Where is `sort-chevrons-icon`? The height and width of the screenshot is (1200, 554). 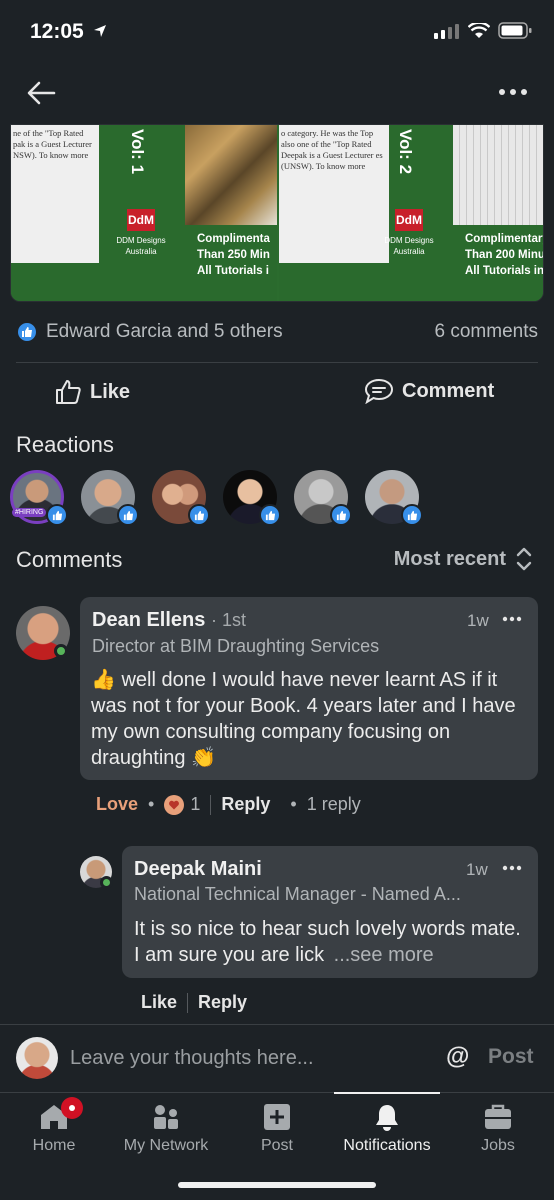 sort-chevrons-icon is located at coordinates (524, 559).